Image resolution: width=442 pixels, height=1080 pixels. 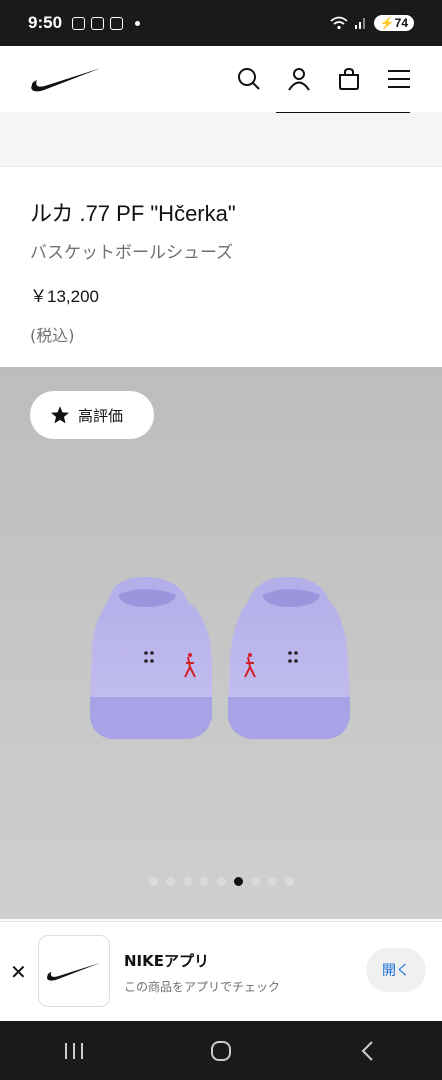 What do you see at coordinates (289, 658) in the screenshot?
I see `right-shoe` at bounding box center [289, 658].